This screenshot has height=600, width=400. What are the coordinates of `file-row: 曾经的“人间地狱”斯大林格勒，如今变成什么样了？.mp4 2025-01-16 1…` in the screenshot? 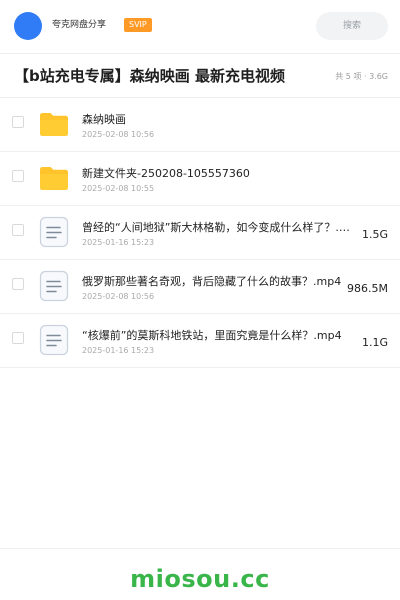 It's located at (200, 233).